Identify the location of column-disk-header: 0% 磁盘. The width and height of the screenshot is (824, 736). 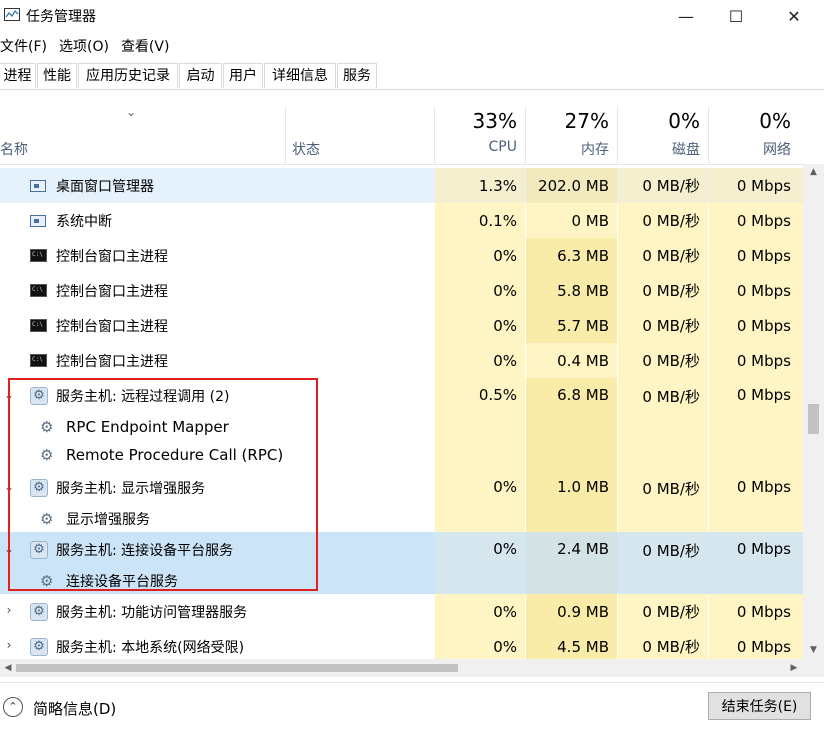
(663, 126).